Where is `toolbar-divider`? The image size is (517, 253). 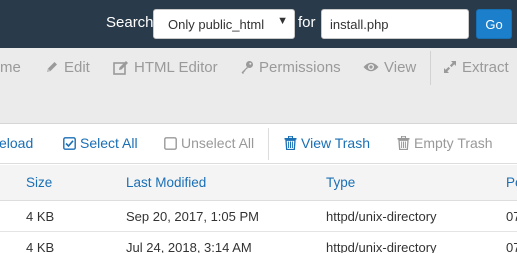
toolbar-divider is located at coordinates (430, 68).